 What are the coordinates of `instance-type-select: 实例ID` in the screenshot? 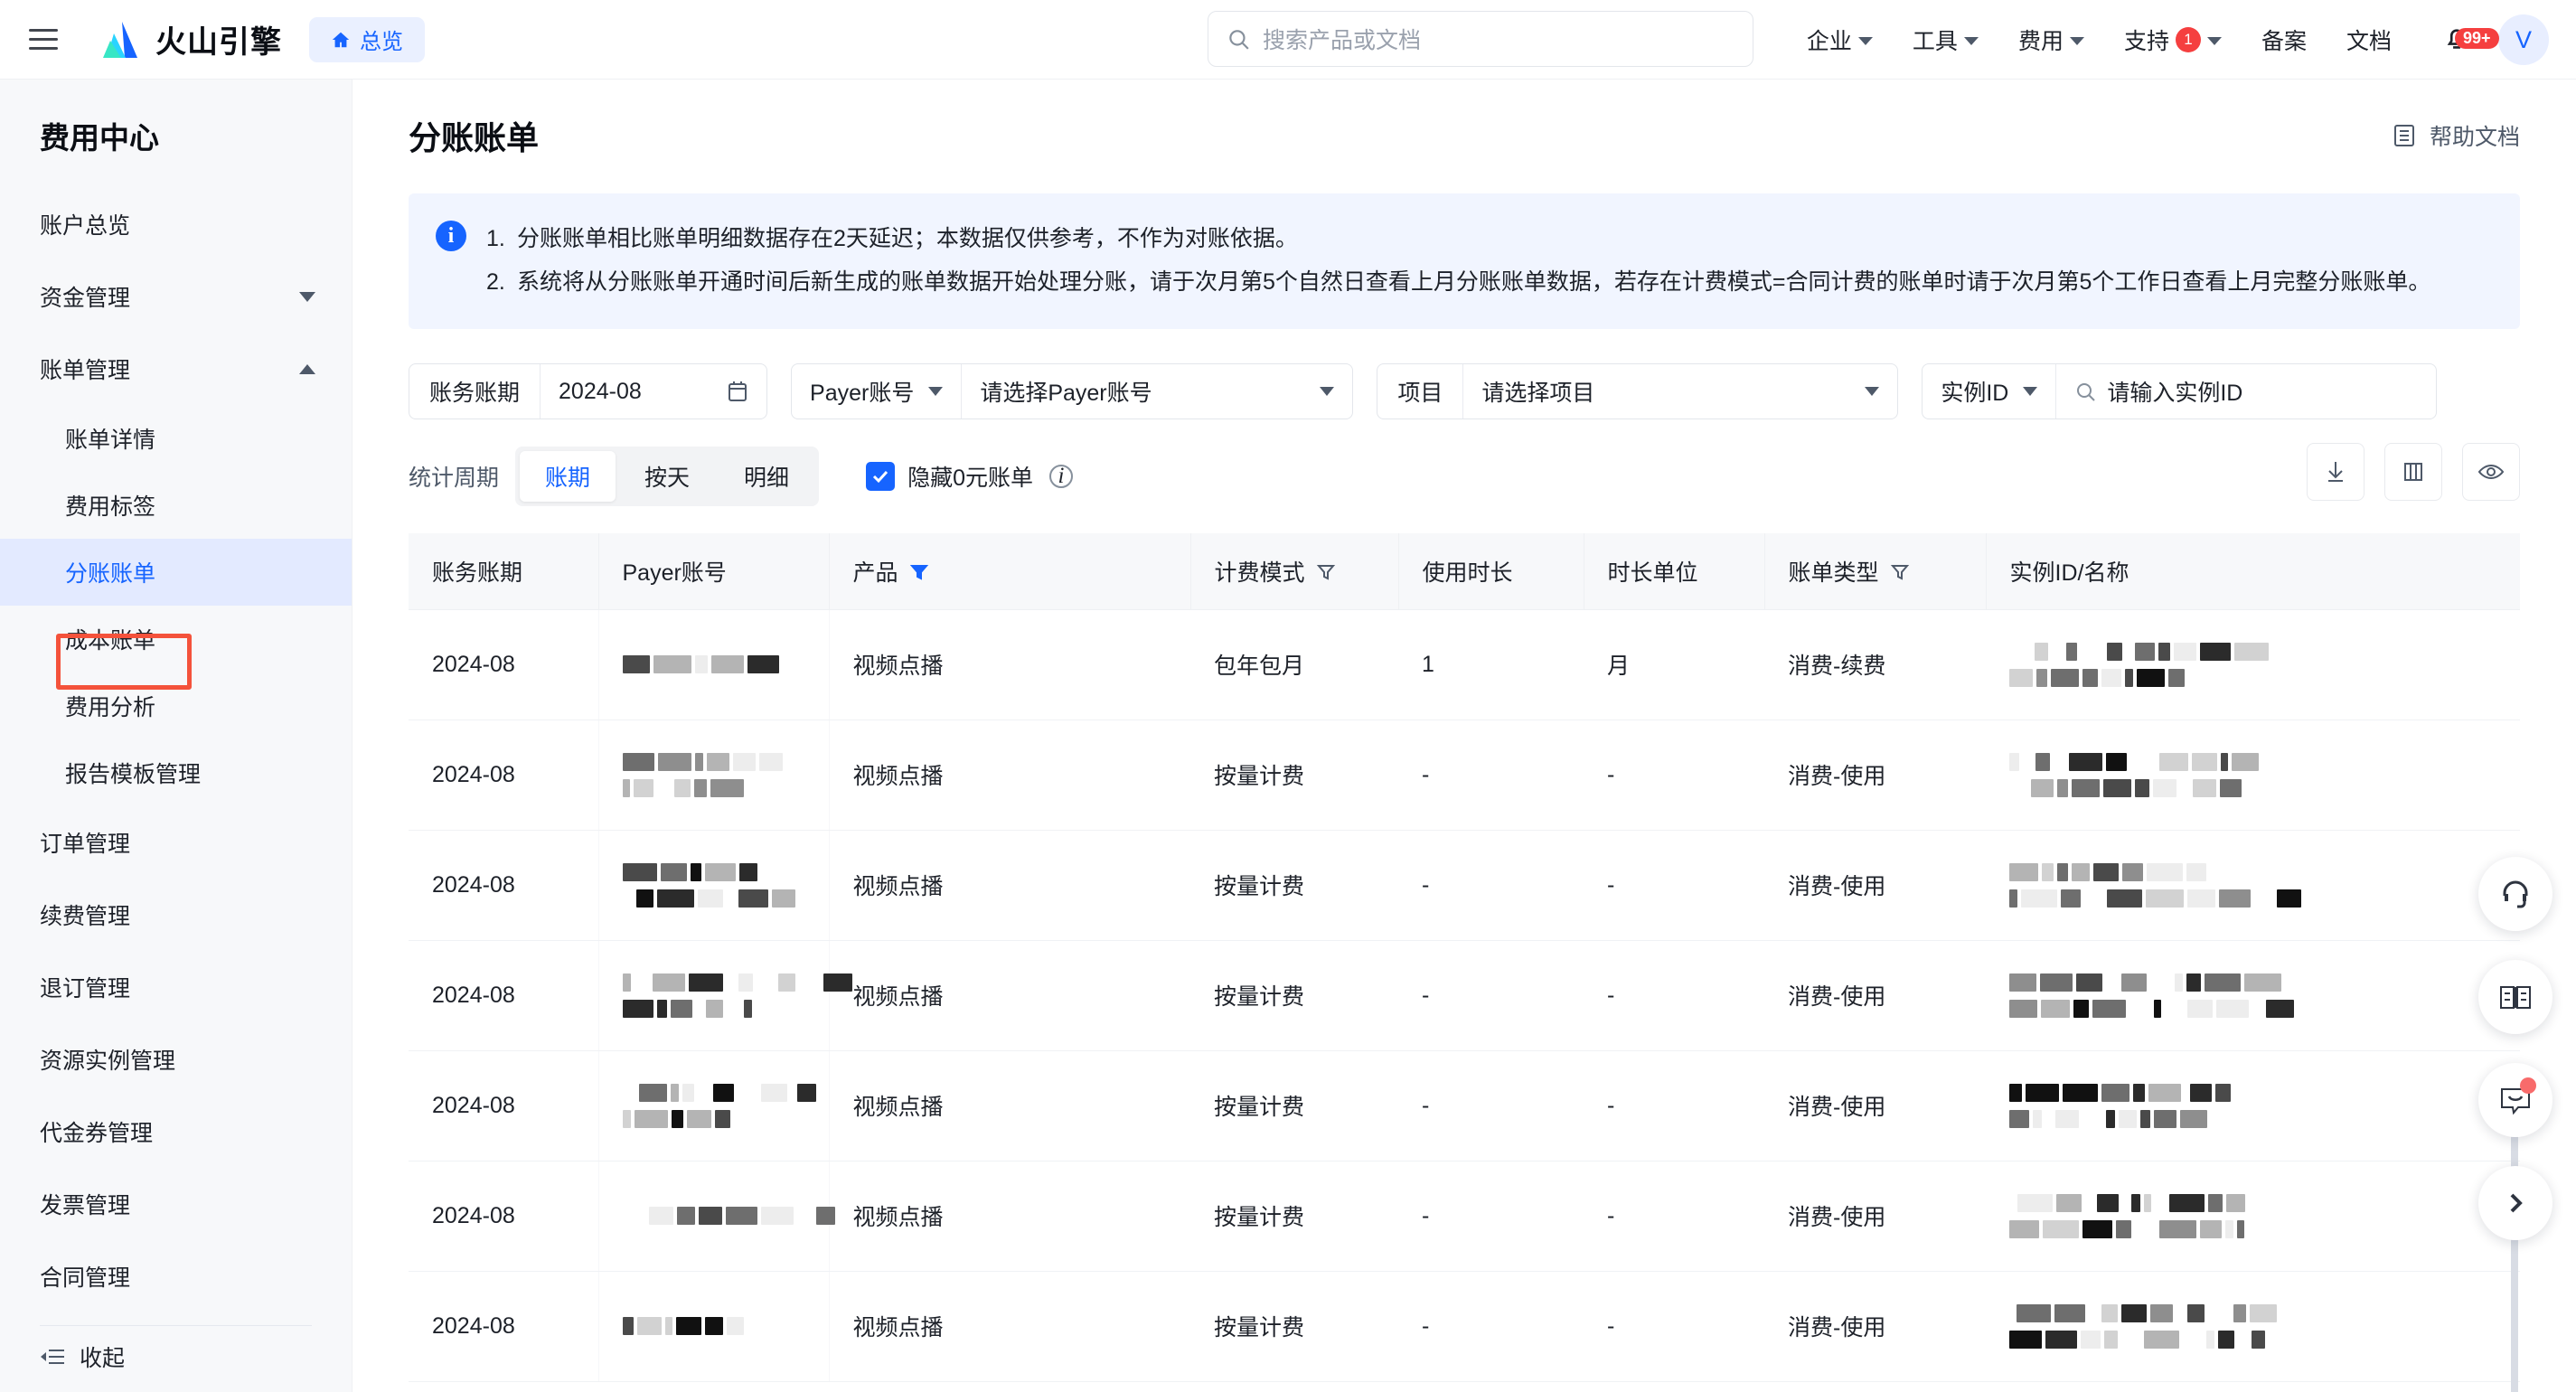 It's located at (1989, 391).